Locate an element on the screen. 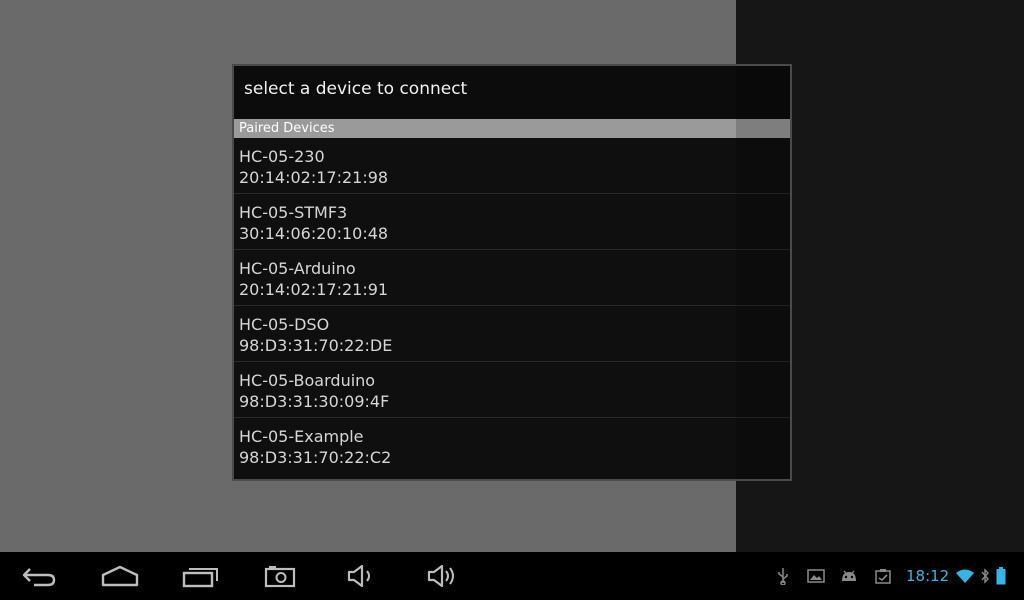 The width and height of the screenshot is (1024, 600). volume-up-icon is located at coordinates (440, 576).